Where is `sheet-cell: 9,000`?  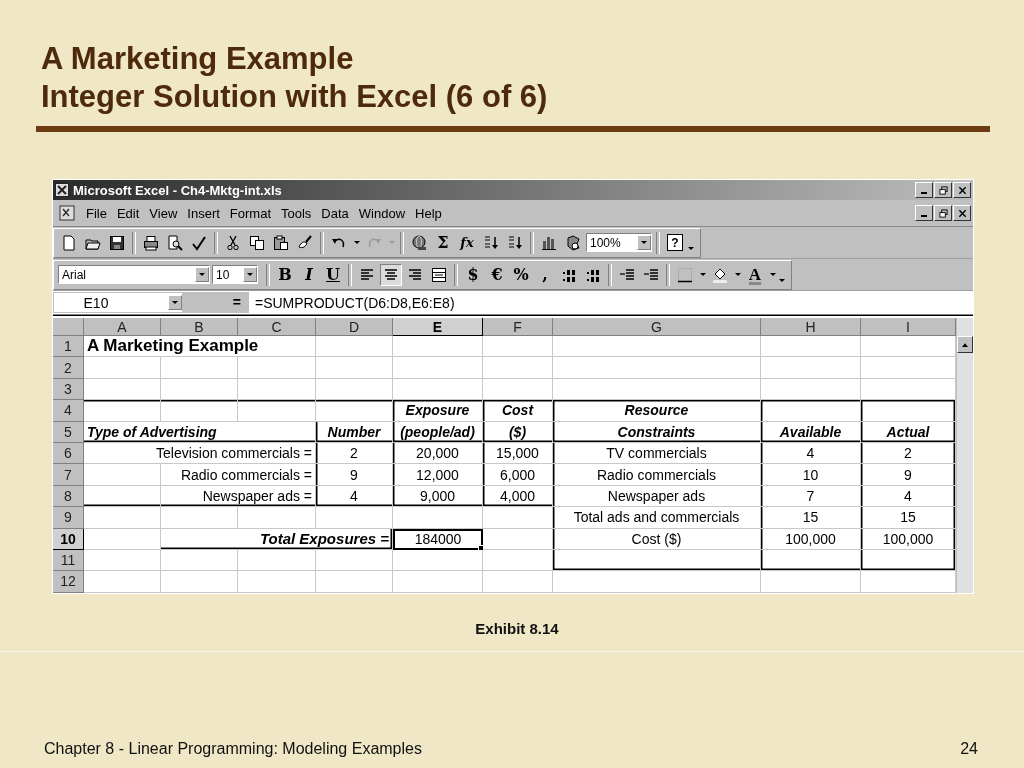
sheet-cell: 9,000 is located at coordinates (438, 496).